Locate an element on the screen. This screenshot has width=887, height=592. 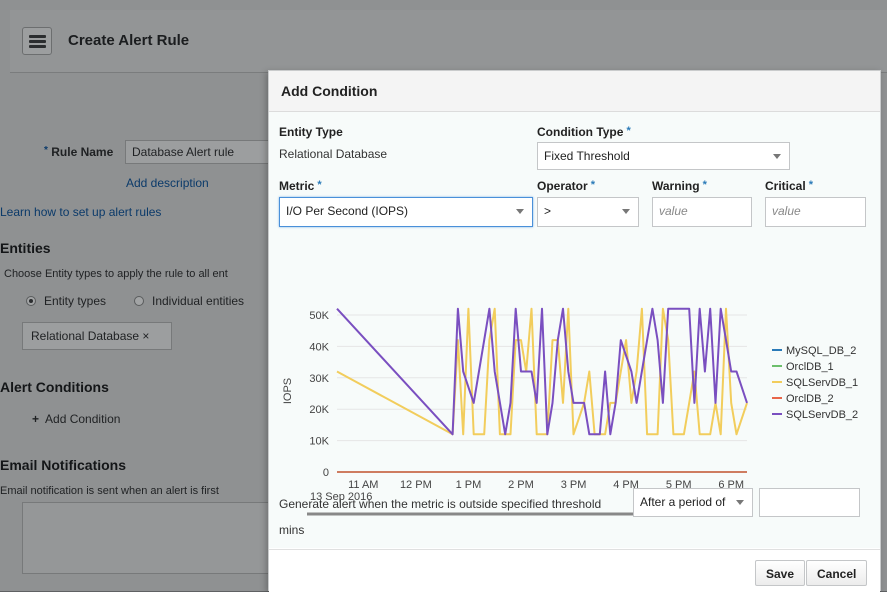
condition-type-select: Fixed Threshold is located at coordinates (663, 156).